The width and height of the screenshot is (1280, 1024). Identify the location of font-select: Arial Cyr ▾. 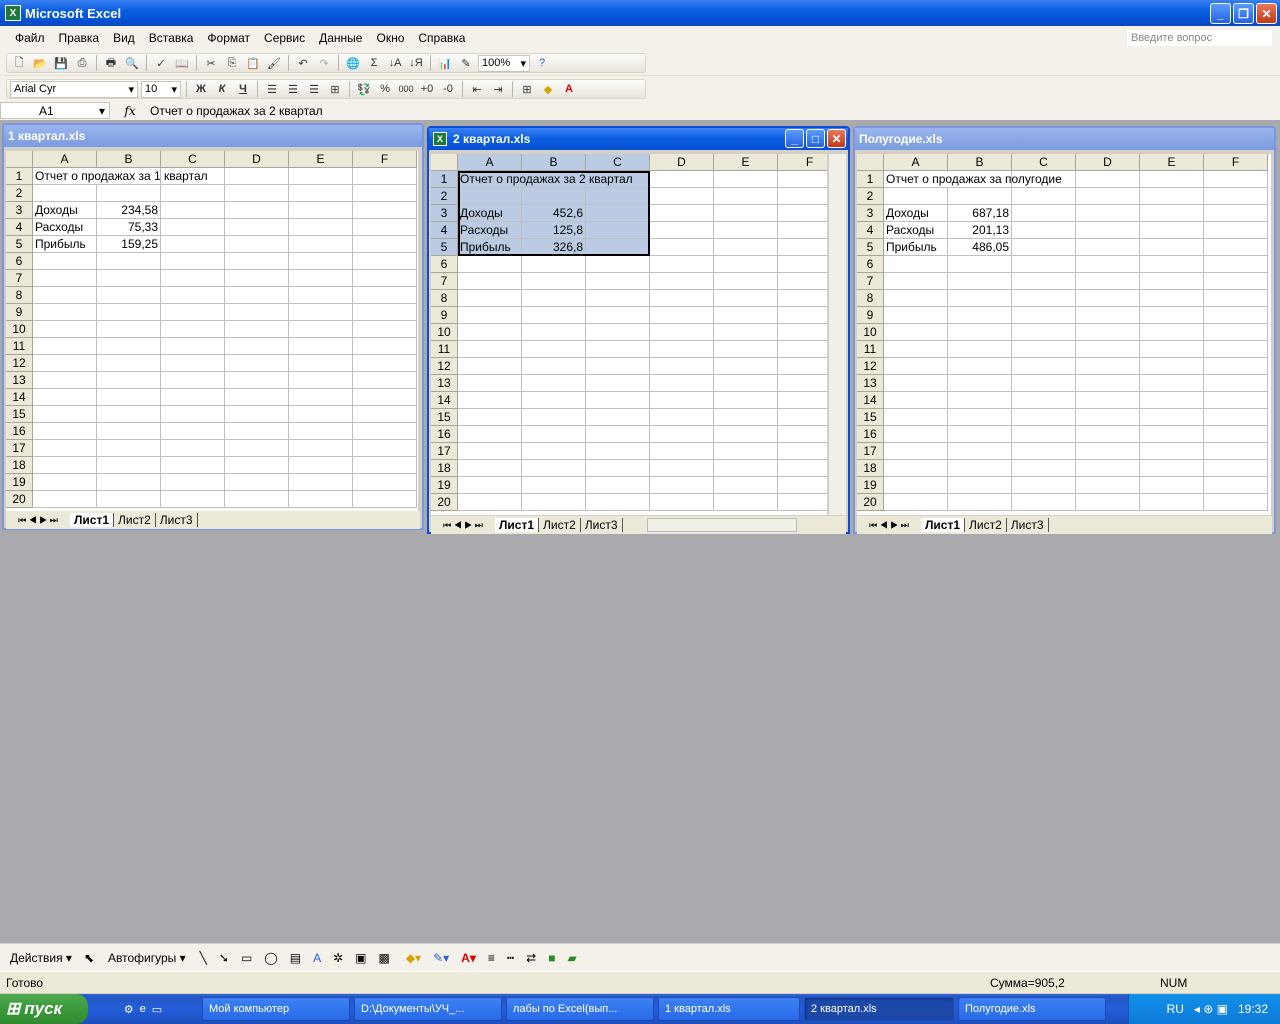
(74, 89).